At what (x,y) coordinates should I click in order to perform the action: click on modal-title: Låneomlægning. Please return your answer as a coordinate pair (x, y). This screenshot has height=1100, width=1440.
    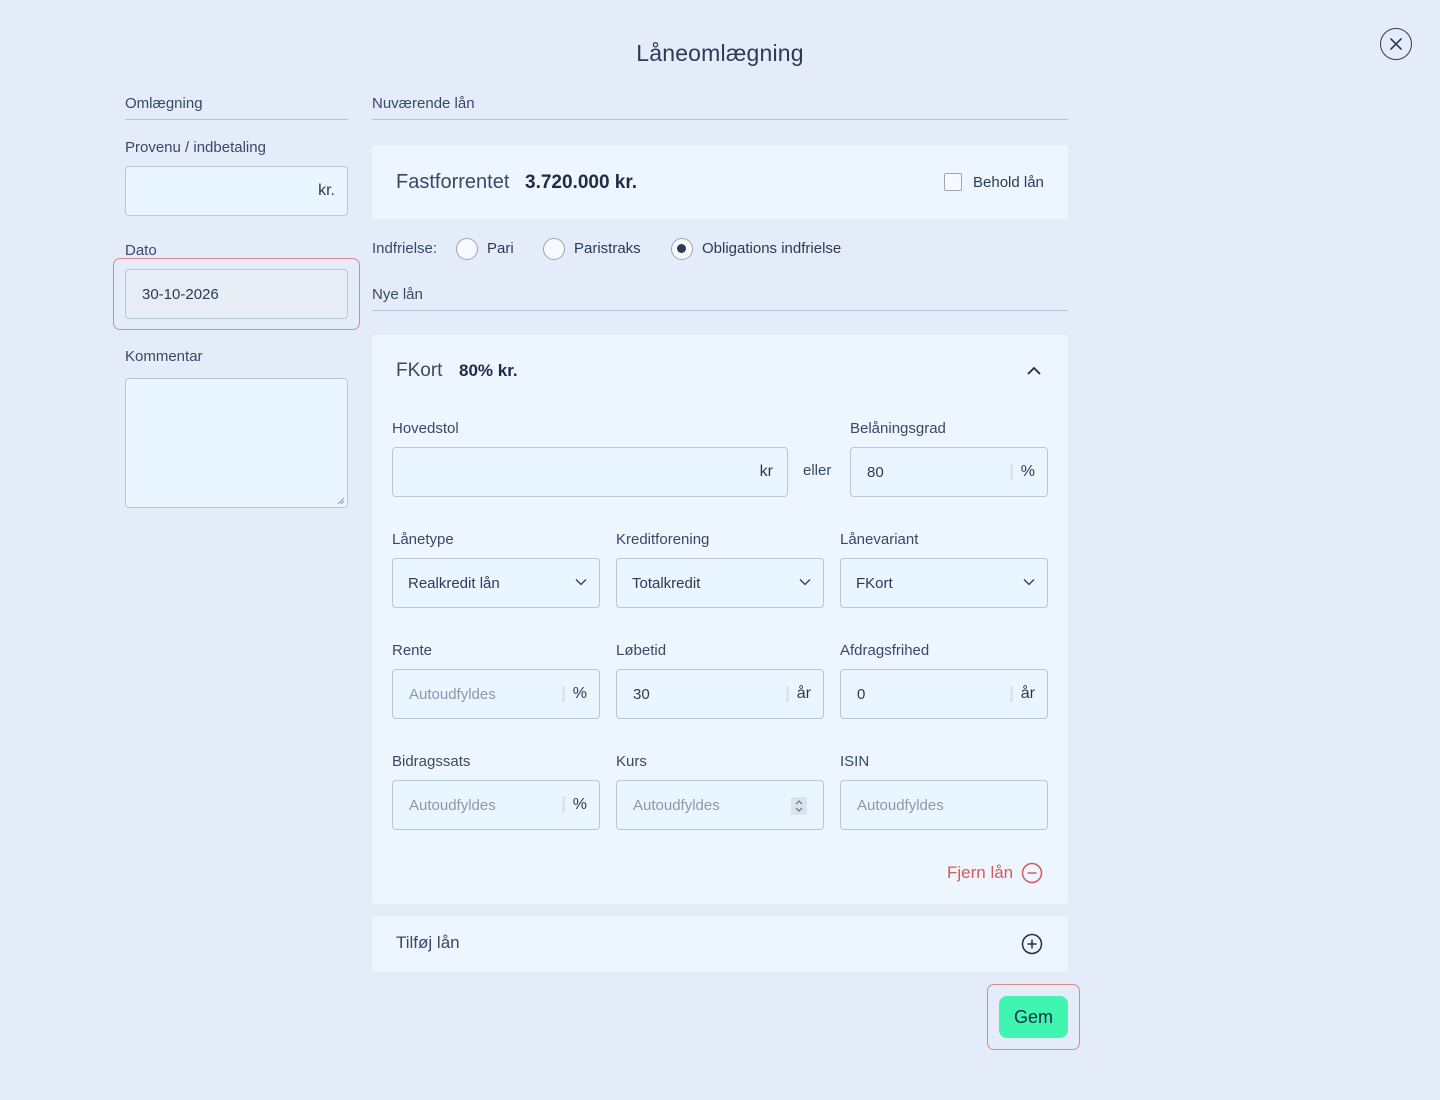
    Looking at the image, I should click on (720, 53).